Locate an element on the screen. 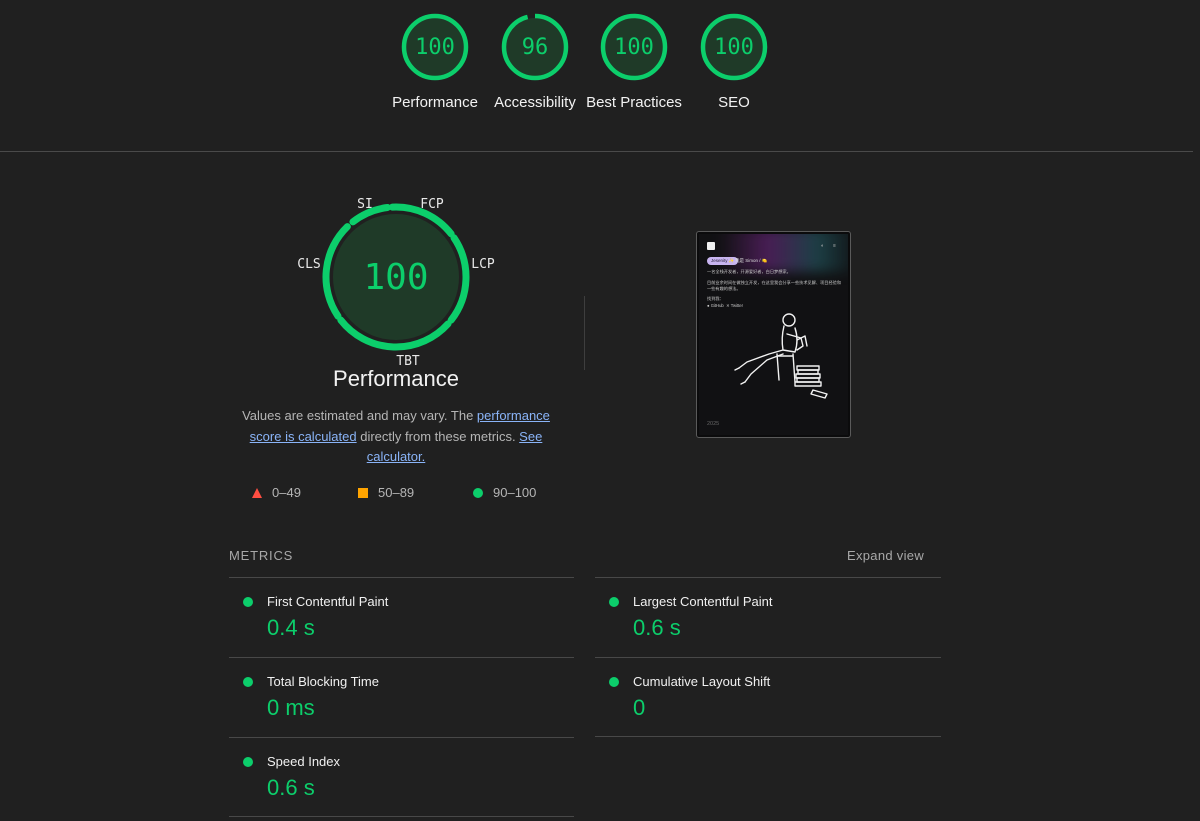  gauge-label: SEO is located at coordinates (734, 102).